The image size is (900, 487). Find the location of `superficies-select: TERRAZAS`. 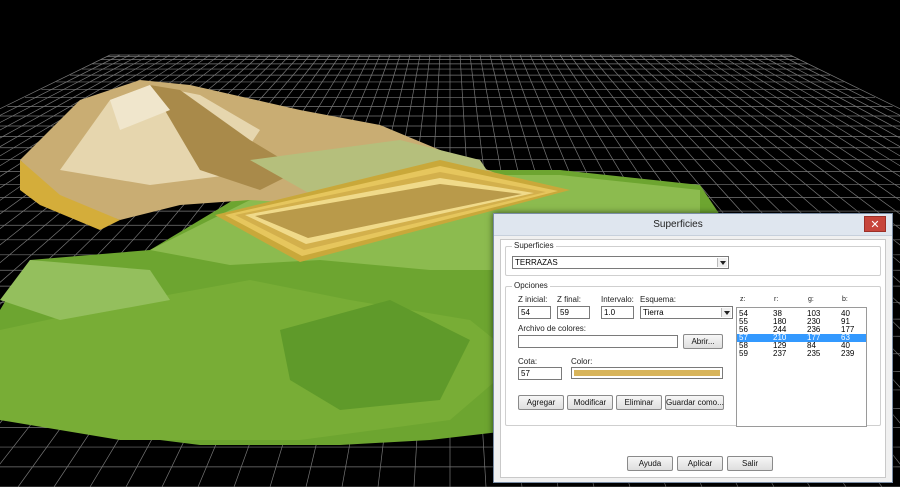

superficies-select: TERRAZAS is located at coordinates (620, 262).